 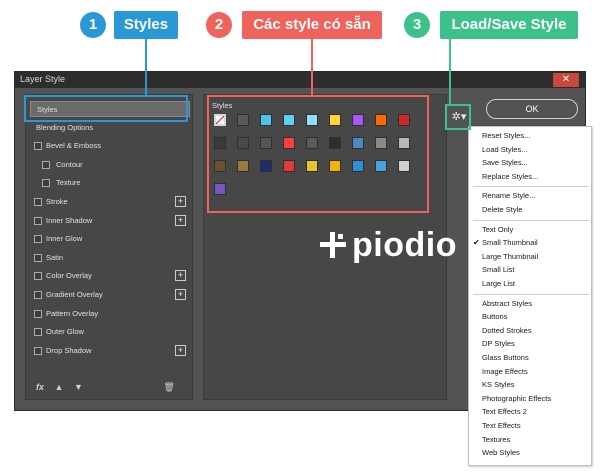 I want to click on ok-button: OK, so click(x=532, y=109).